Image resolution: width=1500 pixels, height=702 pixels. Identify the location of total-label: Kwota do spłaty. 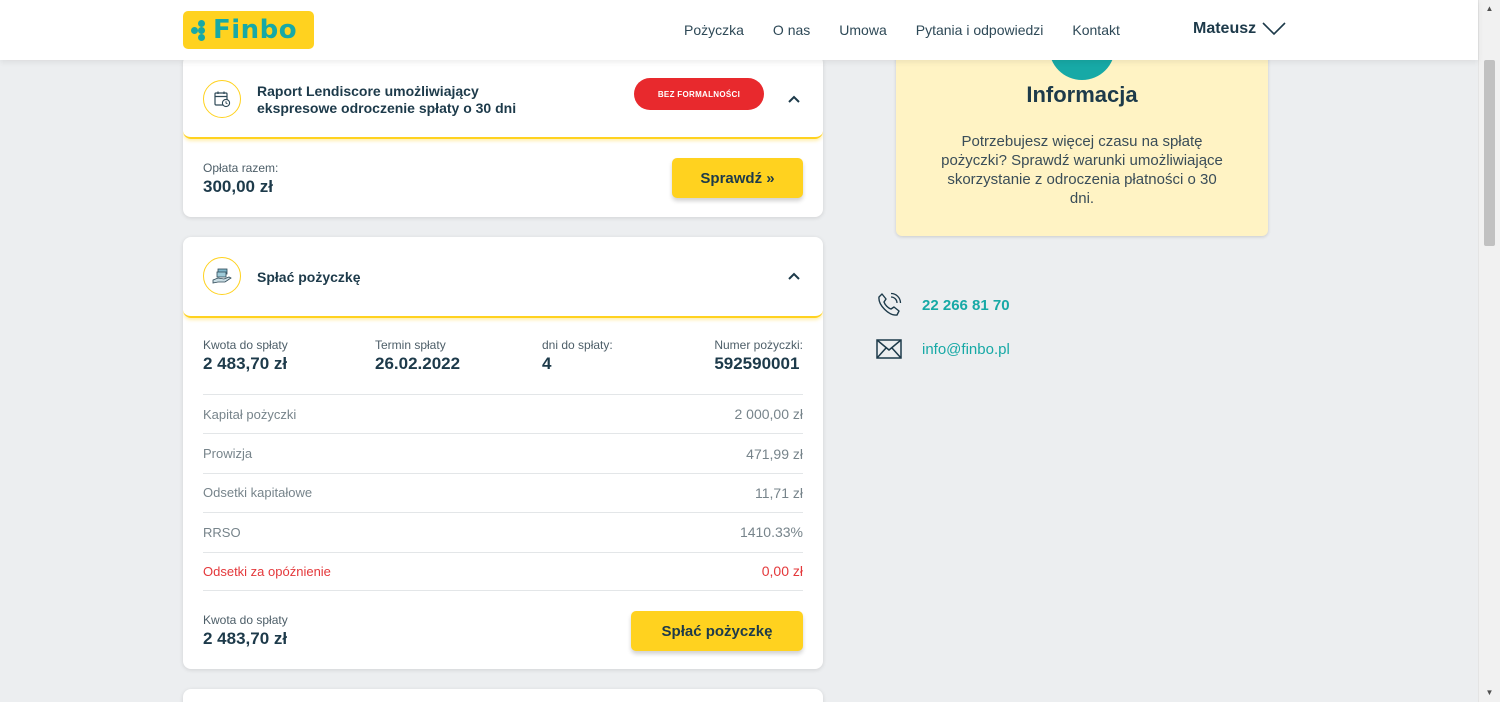
(245, 620).